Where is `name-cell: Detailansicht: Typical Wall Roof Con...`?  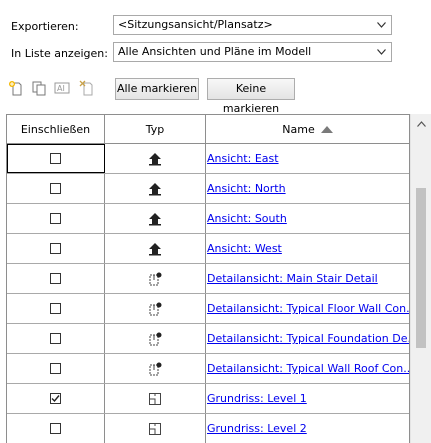
name-cell: Detailansicht: Typical Wall Roof Con... is located at coordinates (307, 368).